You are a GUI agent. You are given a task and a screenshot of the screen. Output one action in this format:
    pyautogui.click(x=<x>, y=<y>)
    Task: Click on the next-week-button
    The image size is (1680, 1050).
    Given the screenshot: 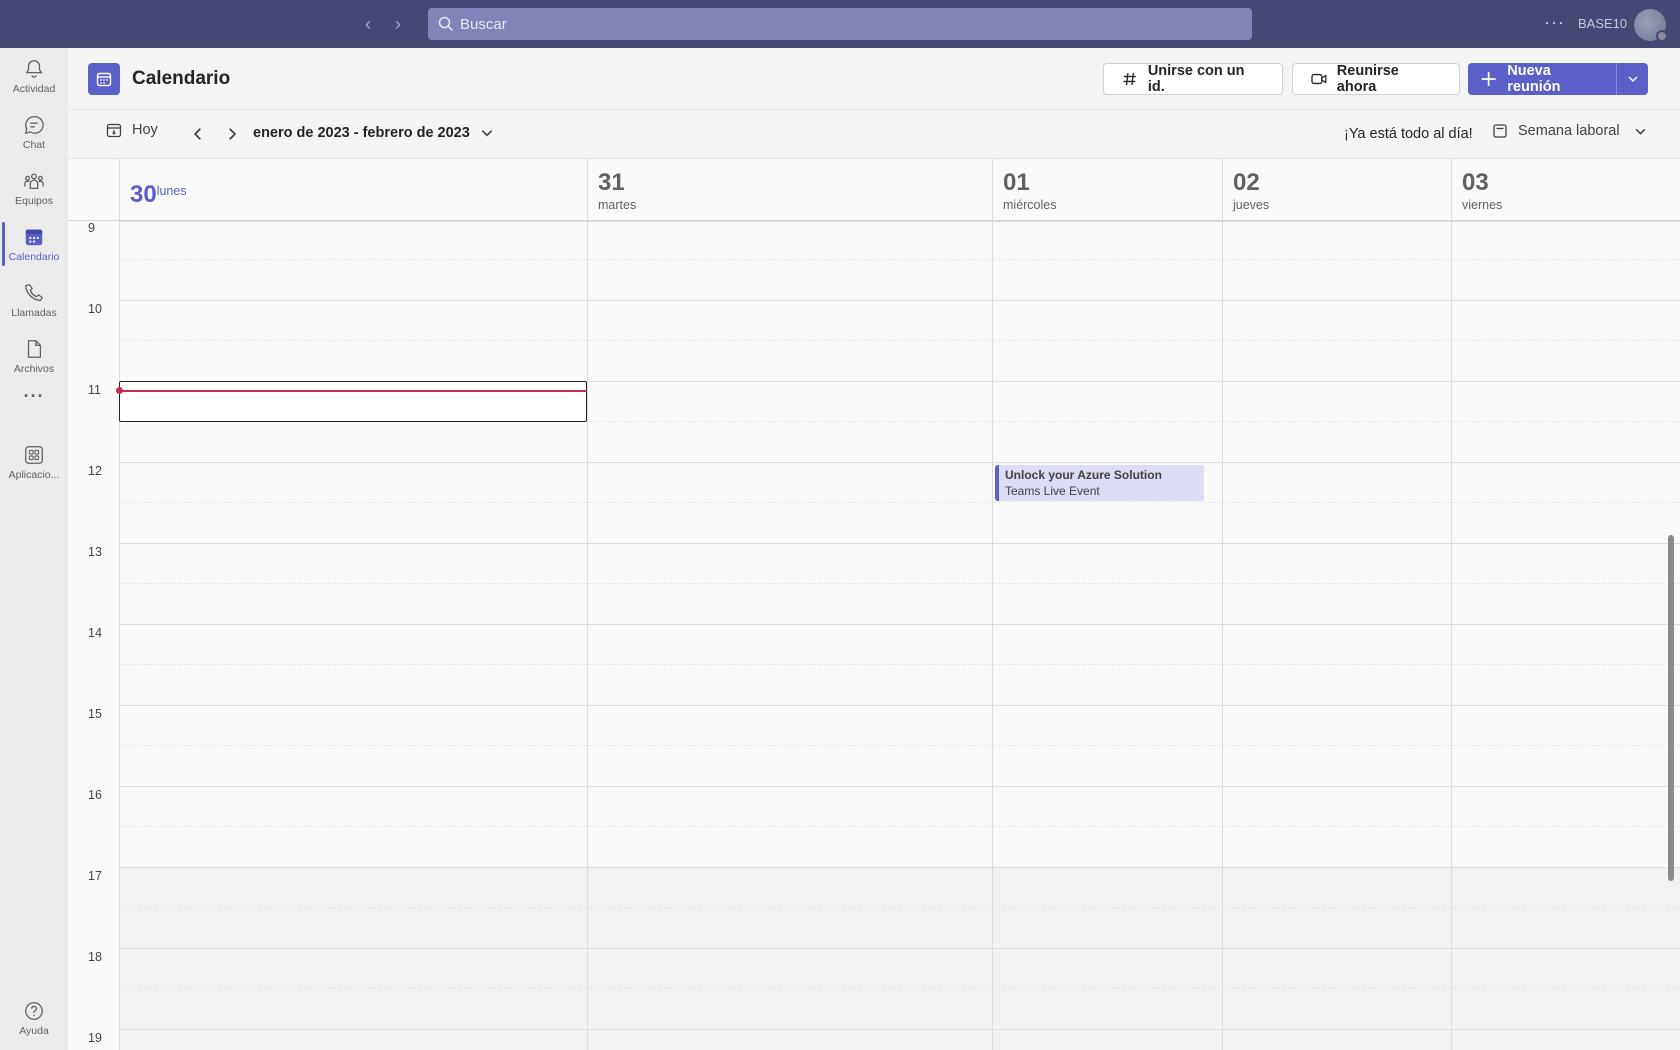 What is the action you would take?
    pyautogui.click(x=232, y=134)
    